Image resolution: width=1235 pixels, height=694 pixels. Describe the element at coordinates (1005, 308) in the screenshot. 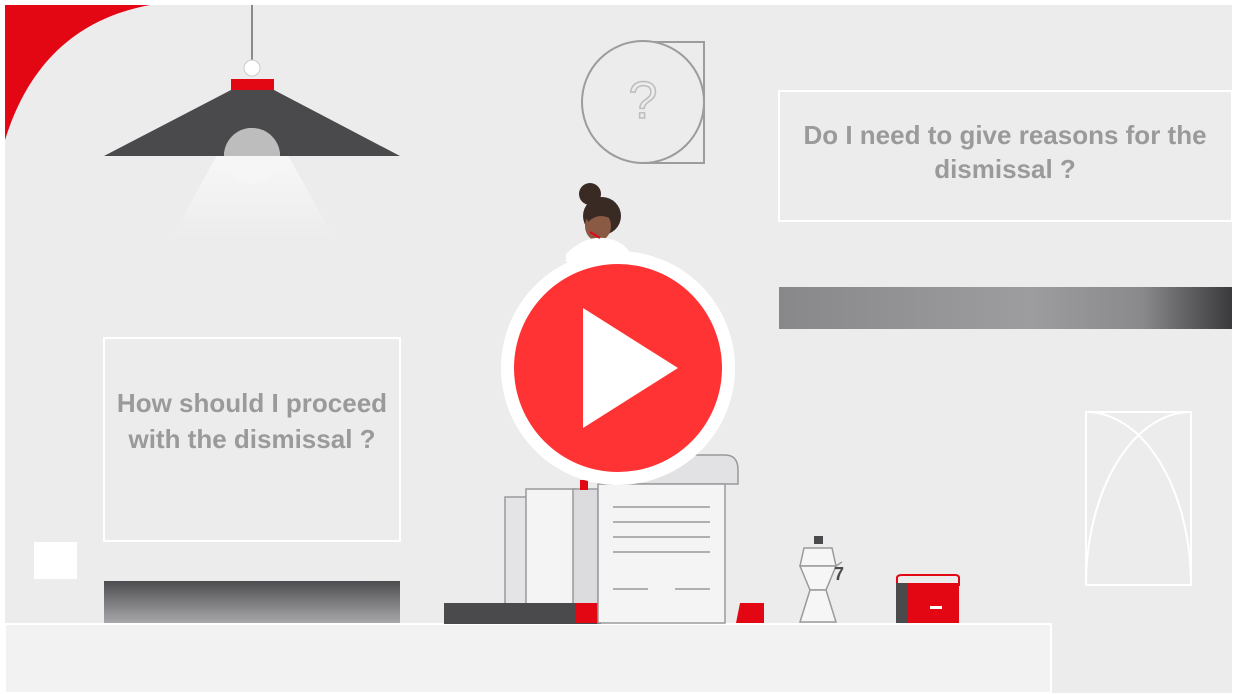

I see `gradient-bar-right` at that location.